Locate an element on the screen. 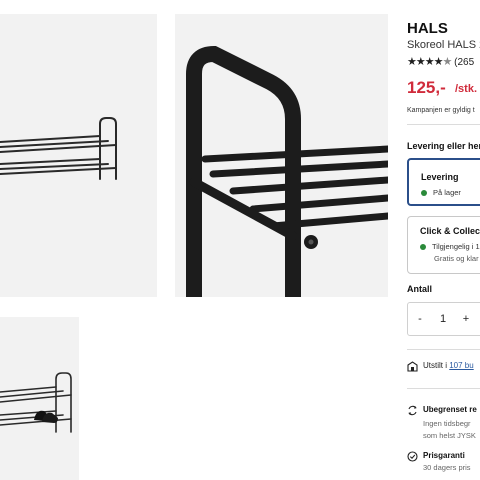 The height and width of the screenshot is (480, 480). rating: ★★★★★ (265 is located at coordinates (440, 61).